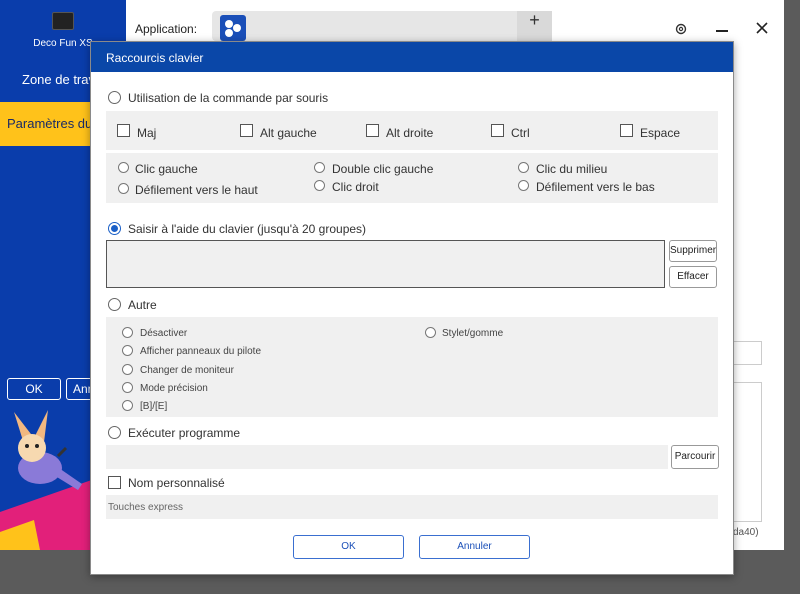  Describe the element at coordinates (747, 452) in the screenshot. I see `background-panel` at that location.